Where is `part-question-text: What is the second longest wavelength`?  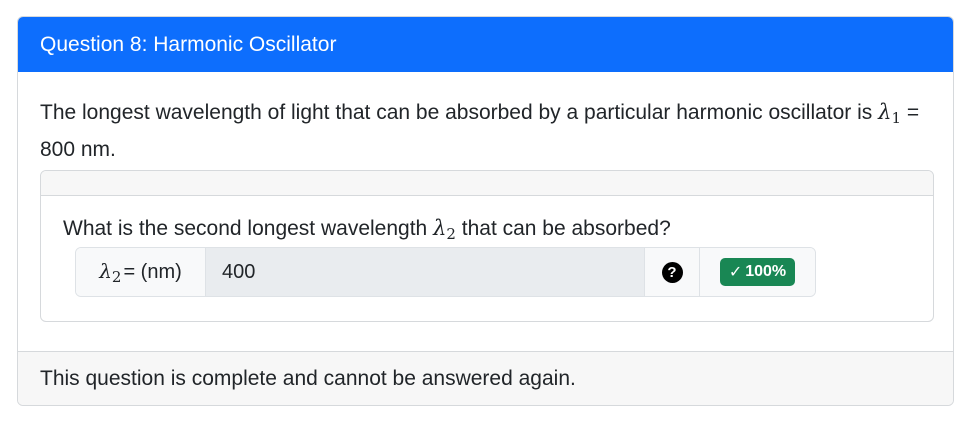 part-question-text: What is the second longest wavelength is located at coordinates (248, 228).